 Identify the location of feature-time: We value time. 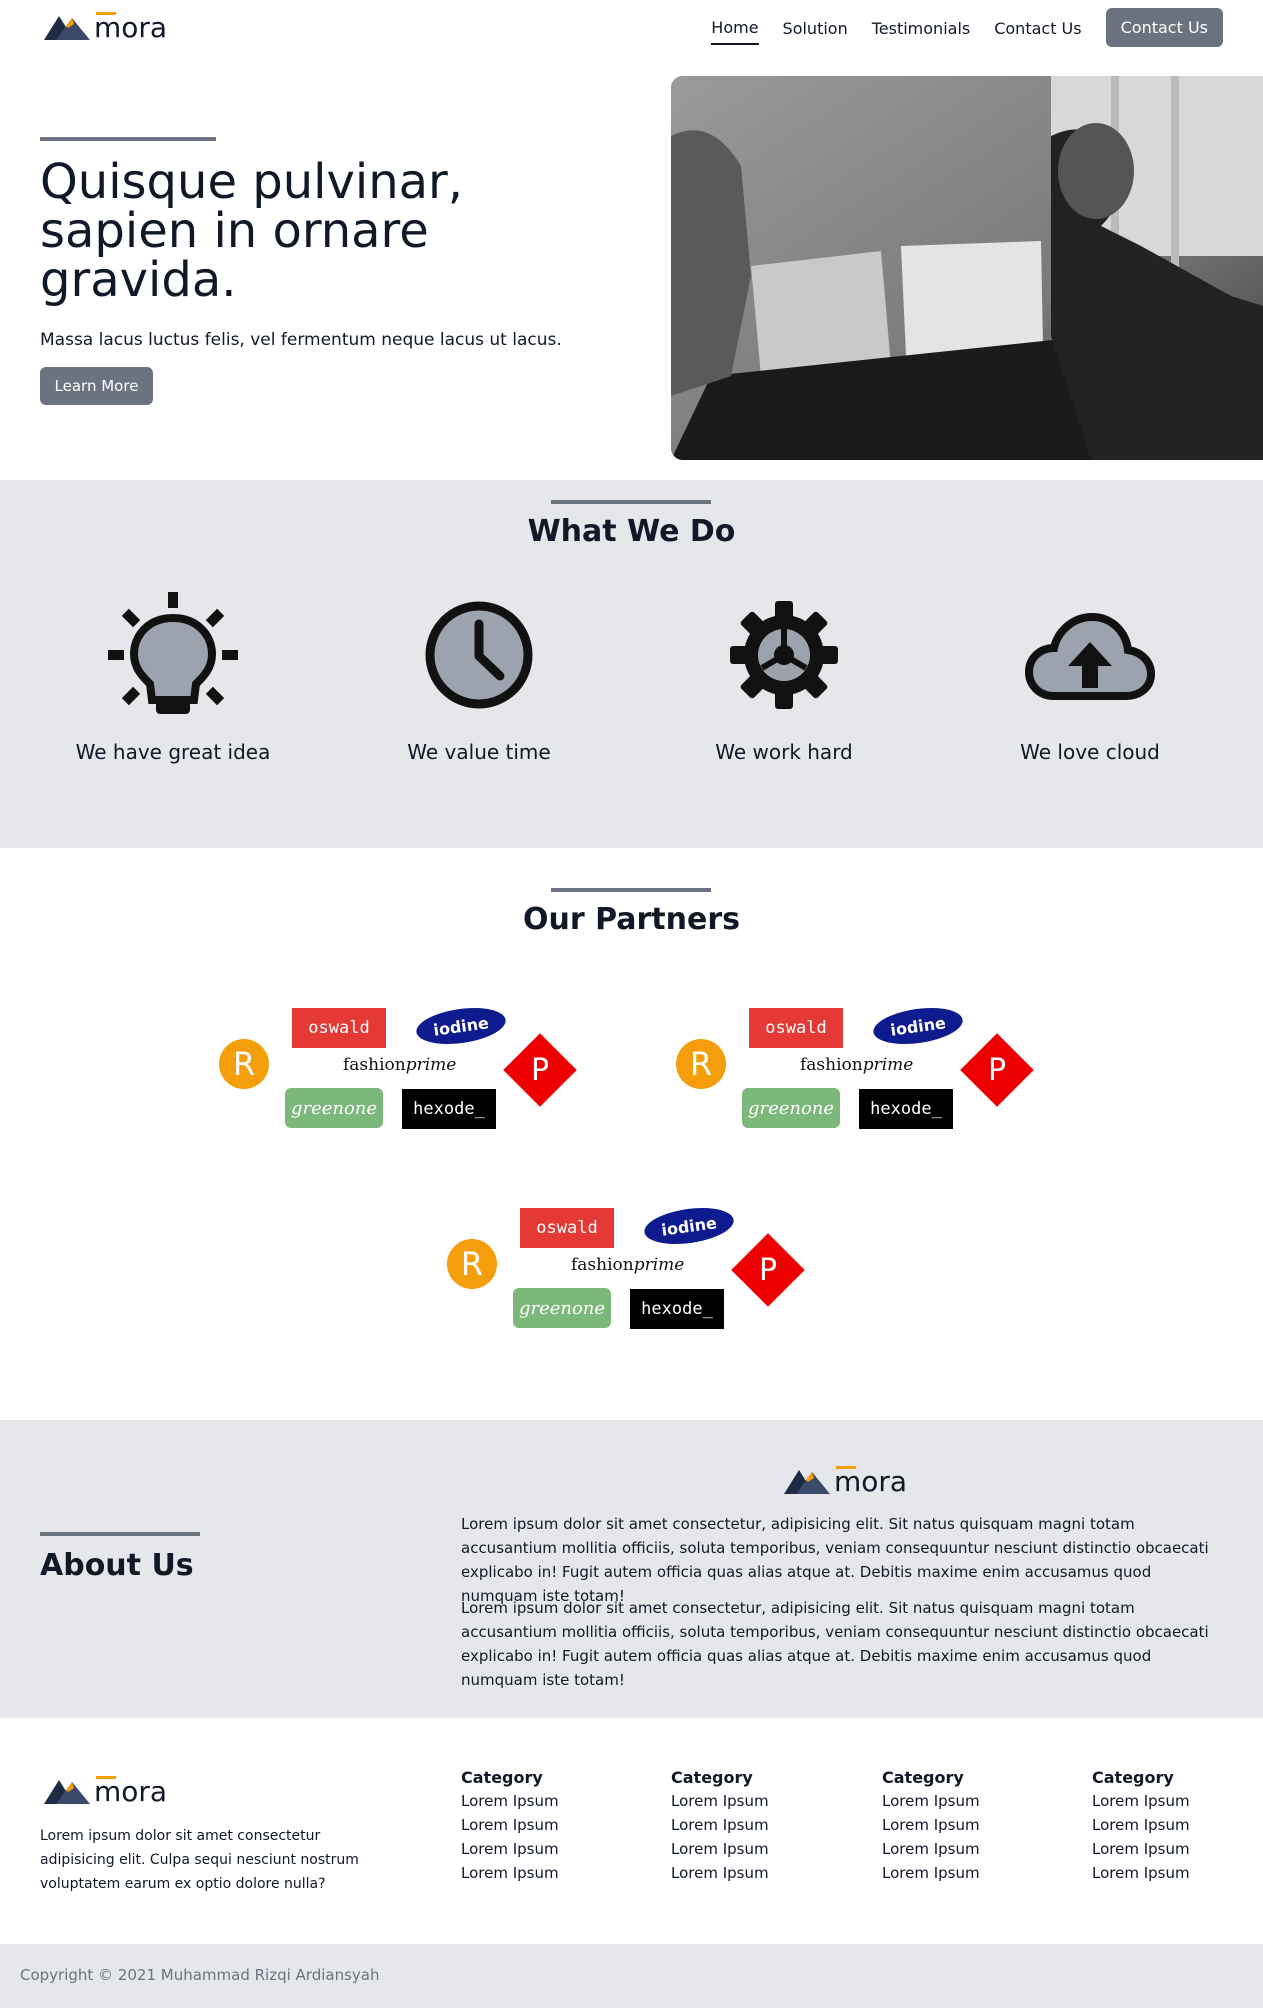
(479, 682).